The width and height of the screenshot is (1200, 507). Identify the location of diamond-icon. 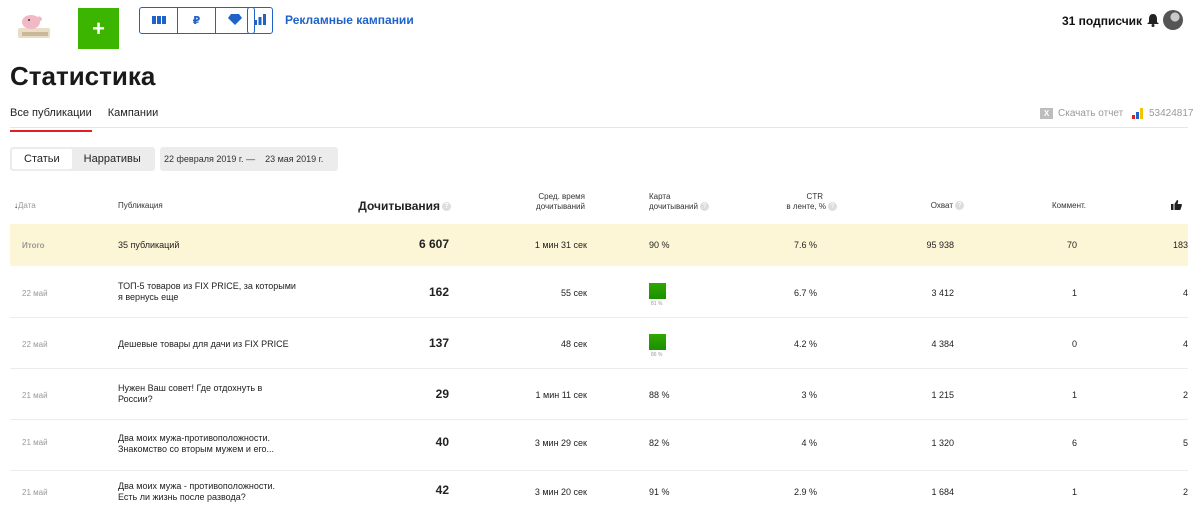
(235, 20).